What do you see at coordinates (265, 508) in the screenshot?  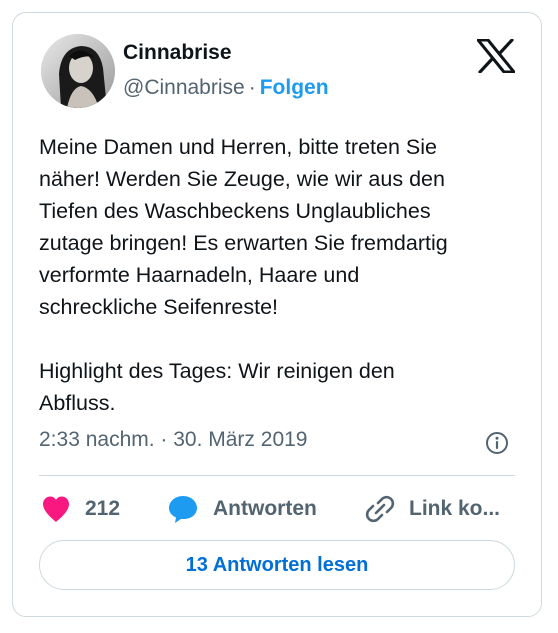 I see `reply-label: Antworten` at bounding box center [265, 508].